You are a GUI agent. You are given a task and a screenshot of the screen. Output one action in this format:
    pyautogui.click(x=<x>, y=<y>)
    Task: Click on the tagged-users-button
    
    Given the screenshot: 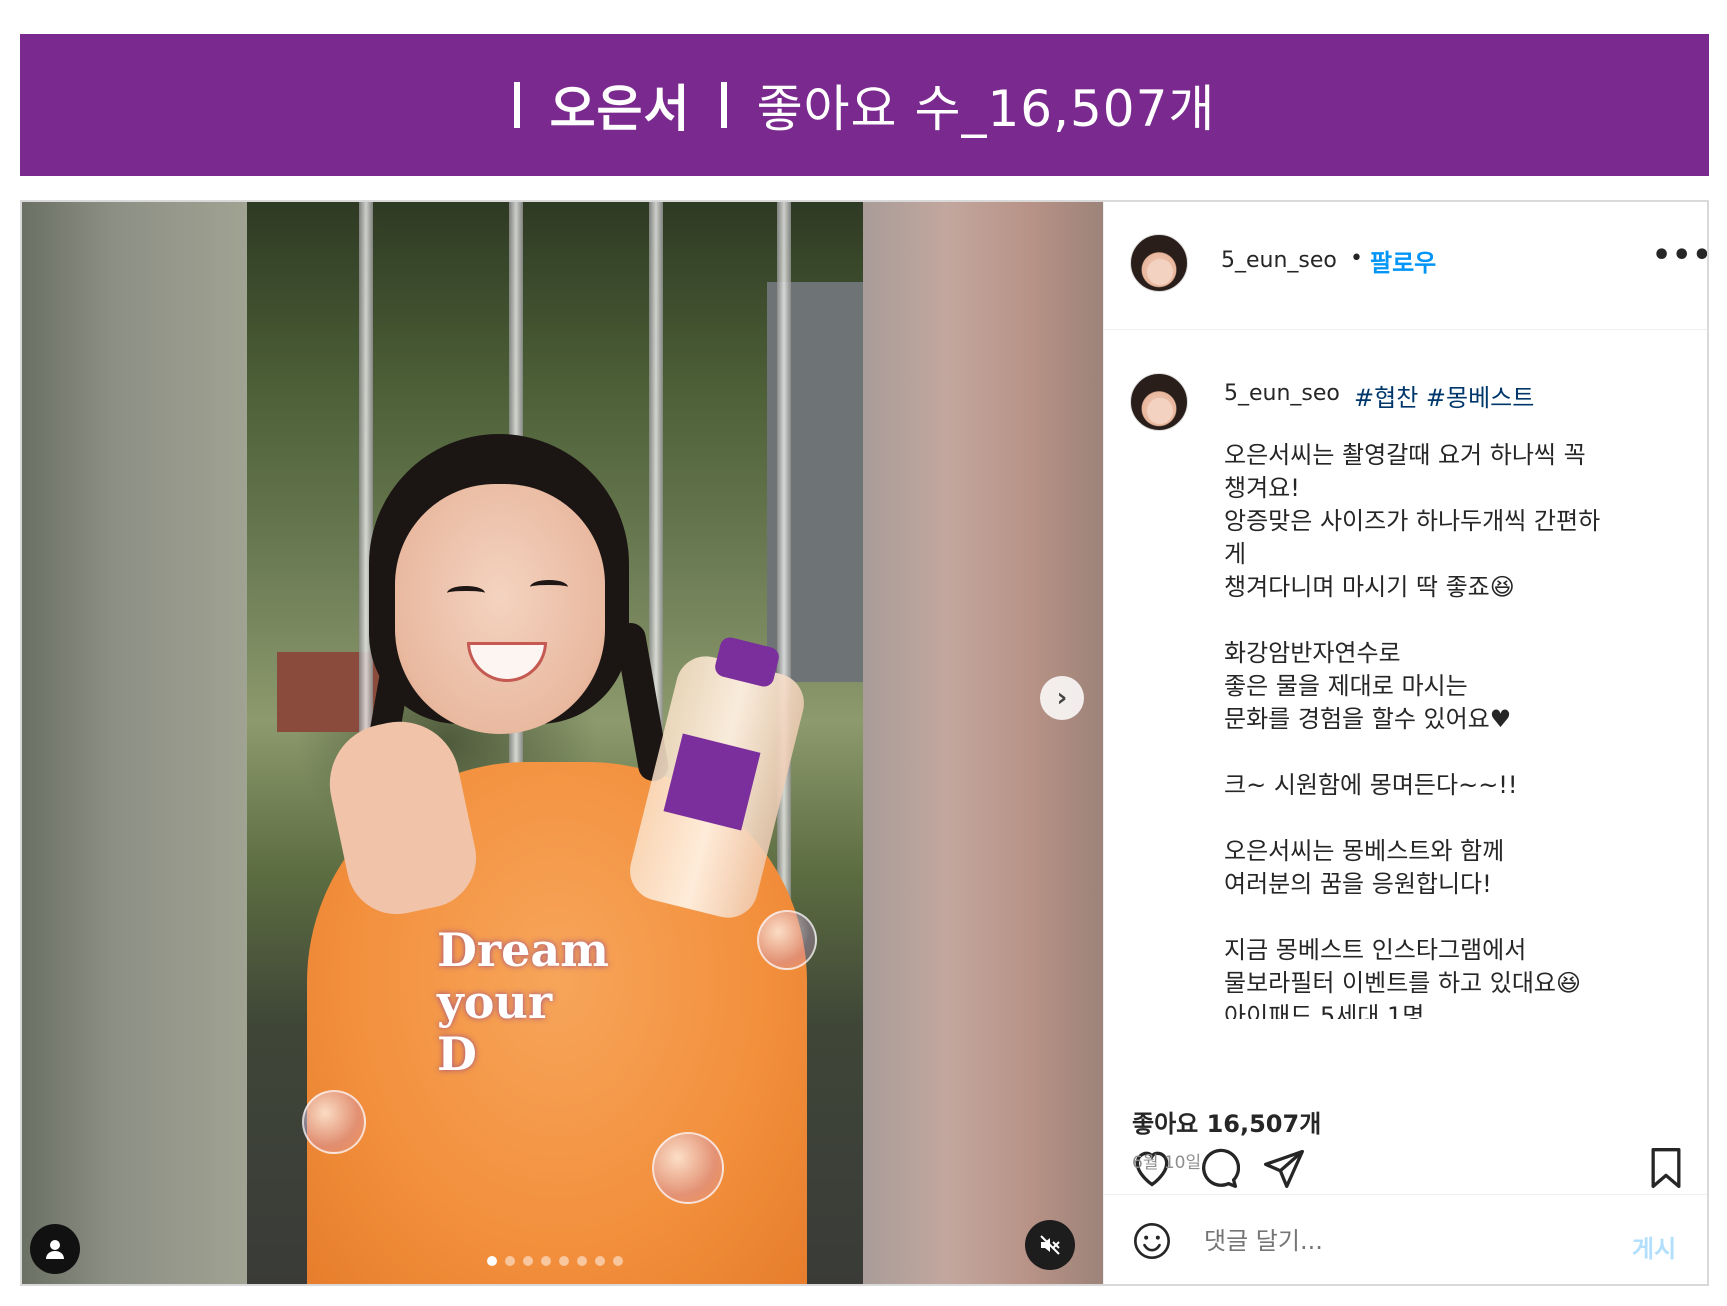 What is the action you would take?
    pyautogui.click(x=55, y=1249)
    